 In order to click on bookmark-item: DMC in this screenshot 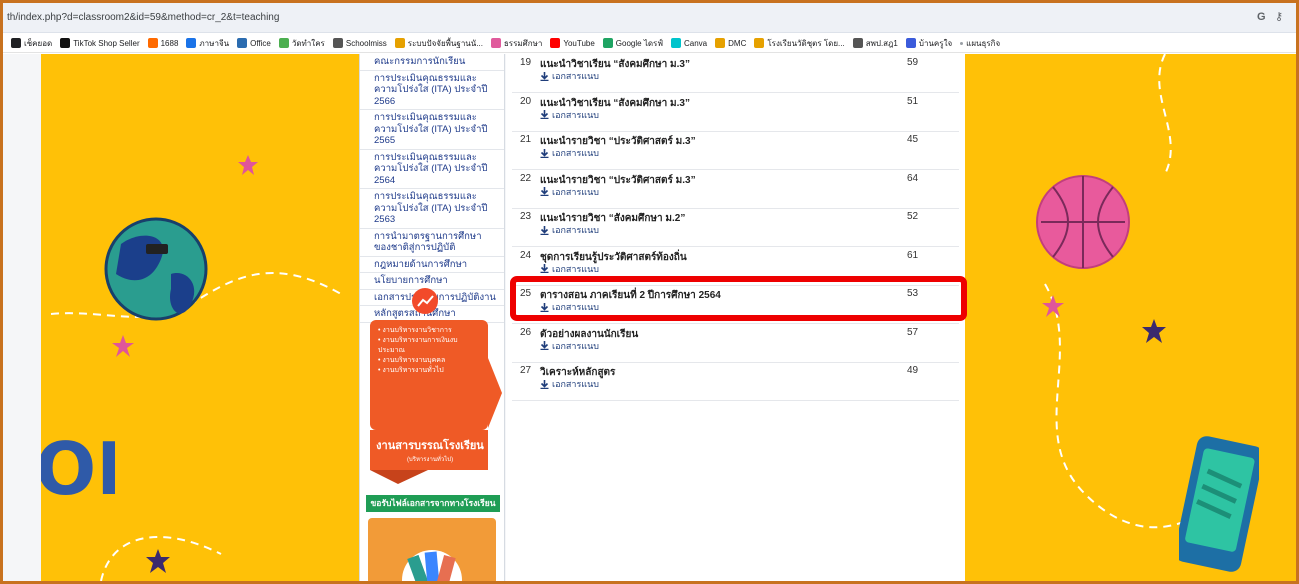, I will do `click(731, 42)`.